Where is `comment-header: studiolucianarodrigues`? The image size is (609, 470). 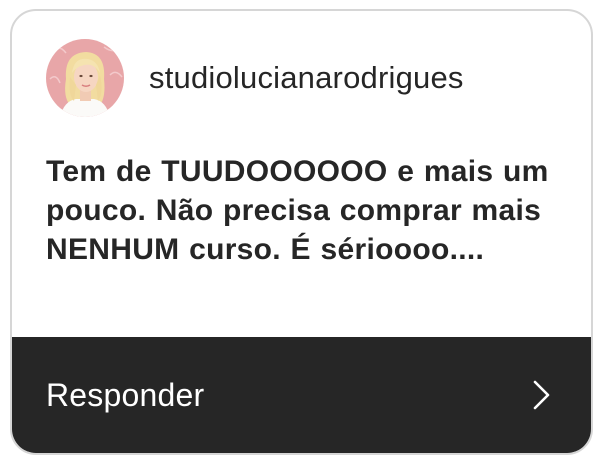 comment-header: studiolucianarodrigues is located at coordinates (255, 78).